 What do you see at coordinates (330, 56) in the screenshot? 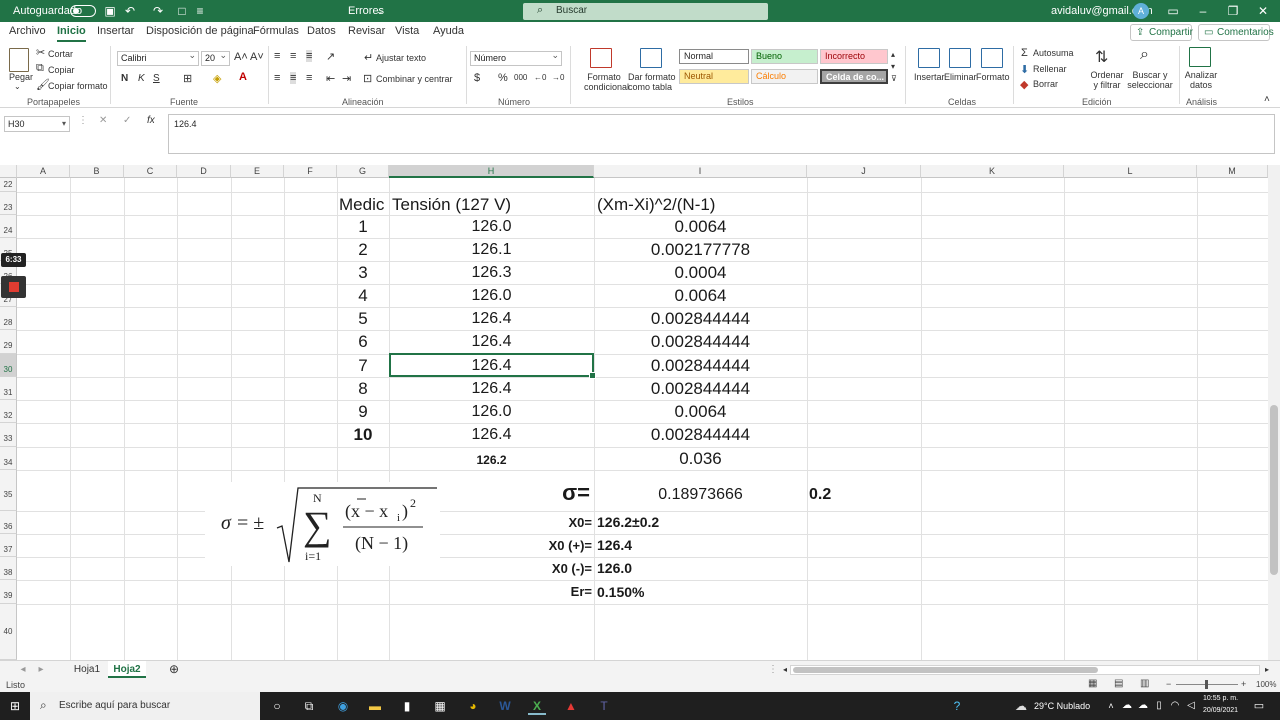
I see `orientation-icon: ↗` at bounding box center [330, 56].